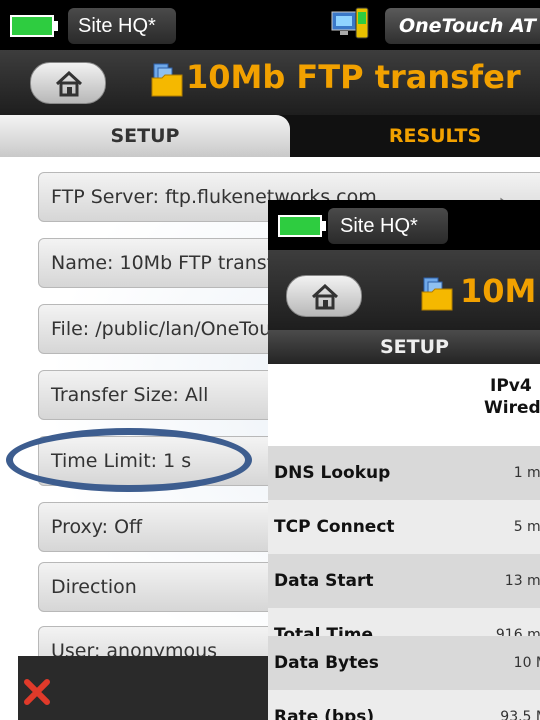 The height and width of the screenshot is (720, 540). What do you see at coordinates (526, 527) in the screenshot?
I see `row-value: 5 ms` at bounding box center [526, 527].